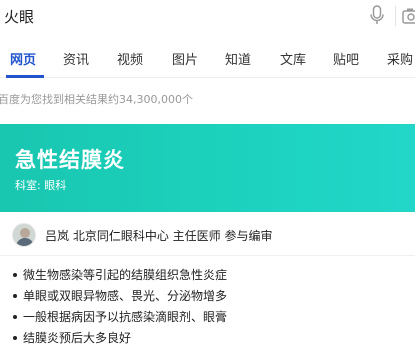 This screenshot has width=415, height=347. What do you see at coordinates (400, 58) in the screenshot?
I see `tab-caigou: 采购` at bounding box center [400, 58].